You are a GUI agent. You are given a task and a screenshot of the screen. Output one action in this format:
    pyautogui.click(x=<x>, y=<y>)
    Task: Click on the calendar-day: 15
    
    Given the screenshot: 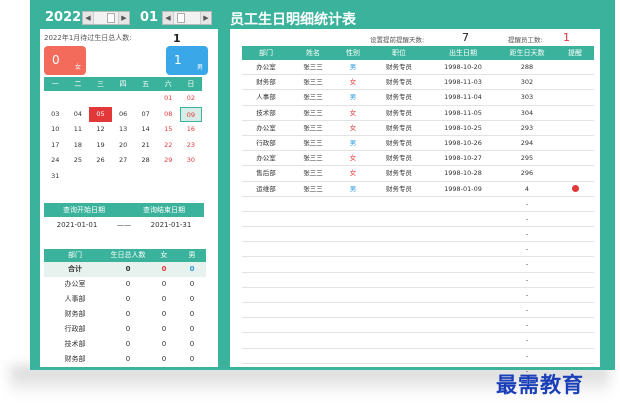 What is the action you would take?
    pyautogui.click(x=168, y=130)
    